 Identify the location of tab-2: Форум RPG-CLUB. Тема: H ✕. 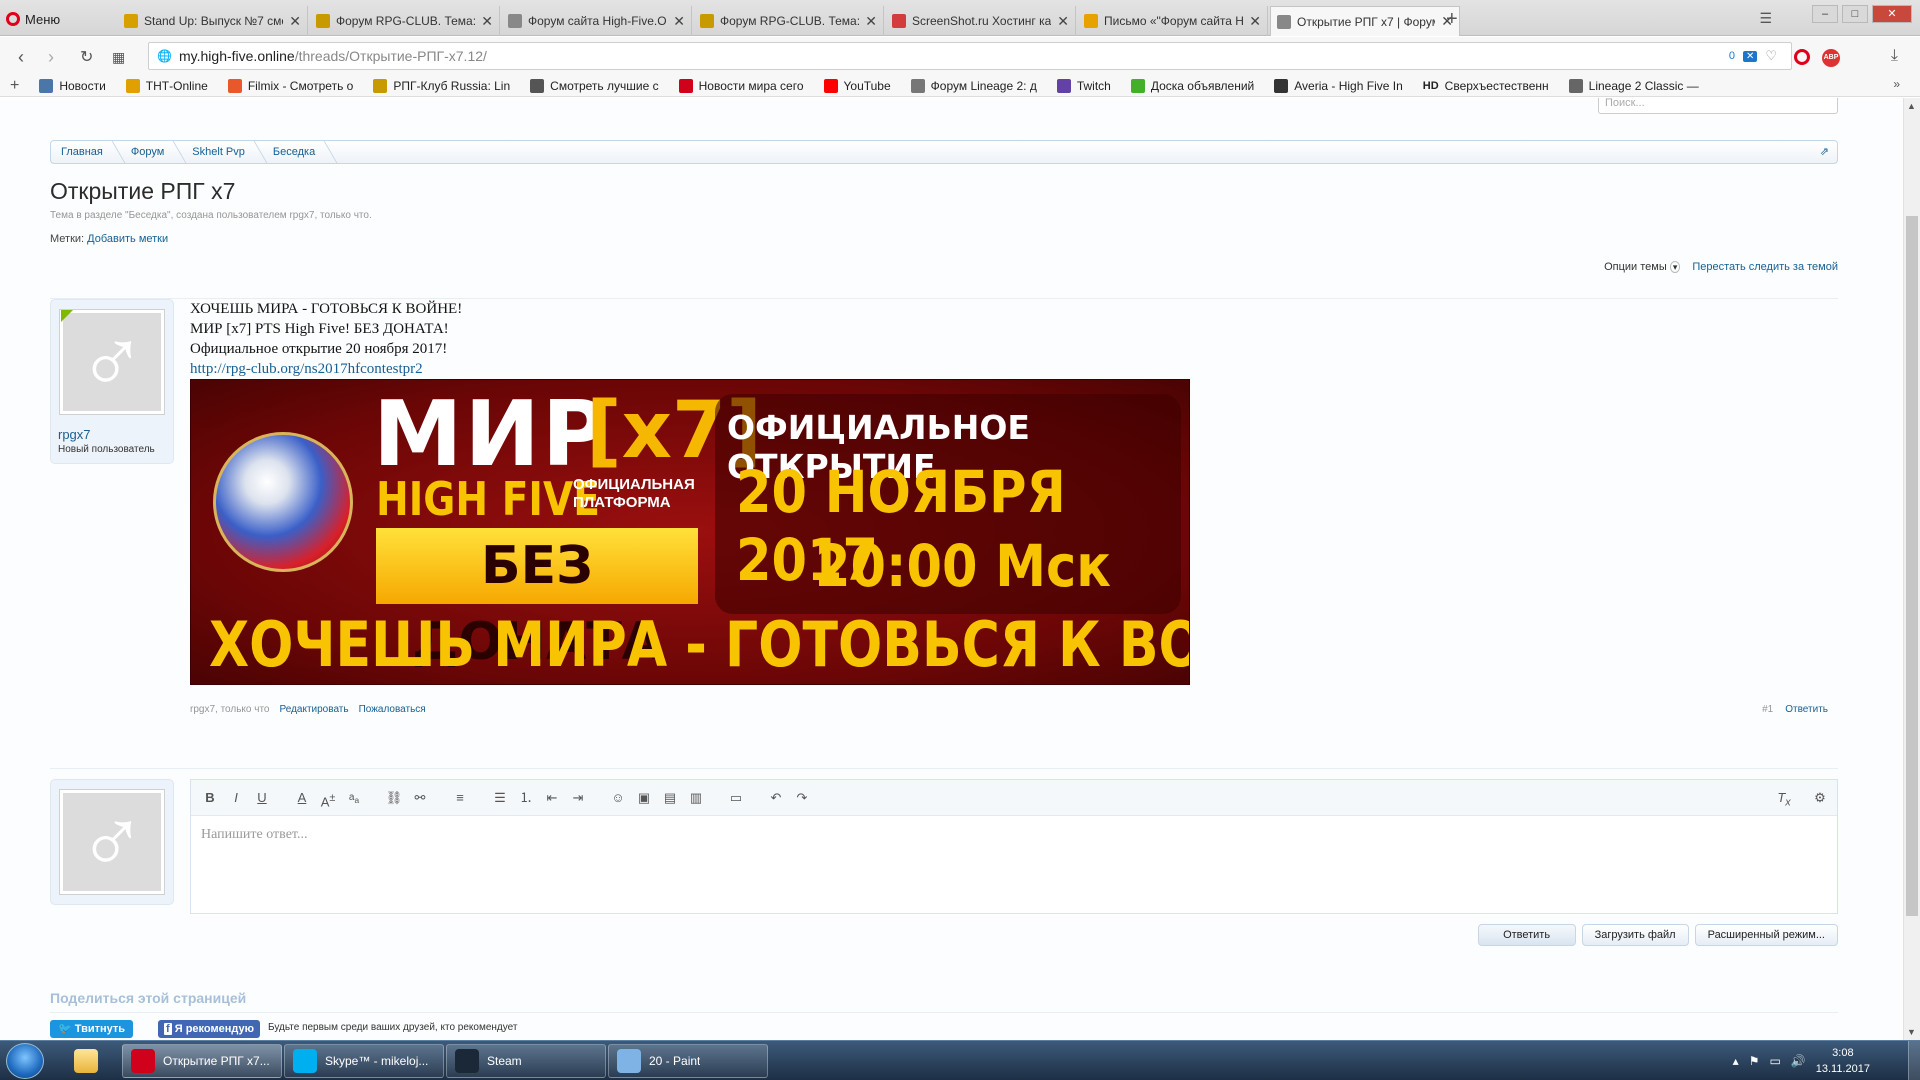
(405, 21).